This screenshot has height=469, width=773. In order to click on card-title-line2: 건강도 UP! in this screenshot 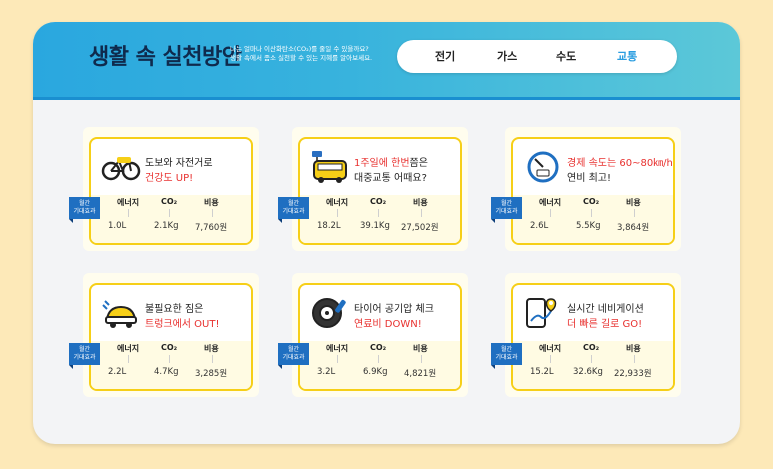, I will do `click(169, 178)`.